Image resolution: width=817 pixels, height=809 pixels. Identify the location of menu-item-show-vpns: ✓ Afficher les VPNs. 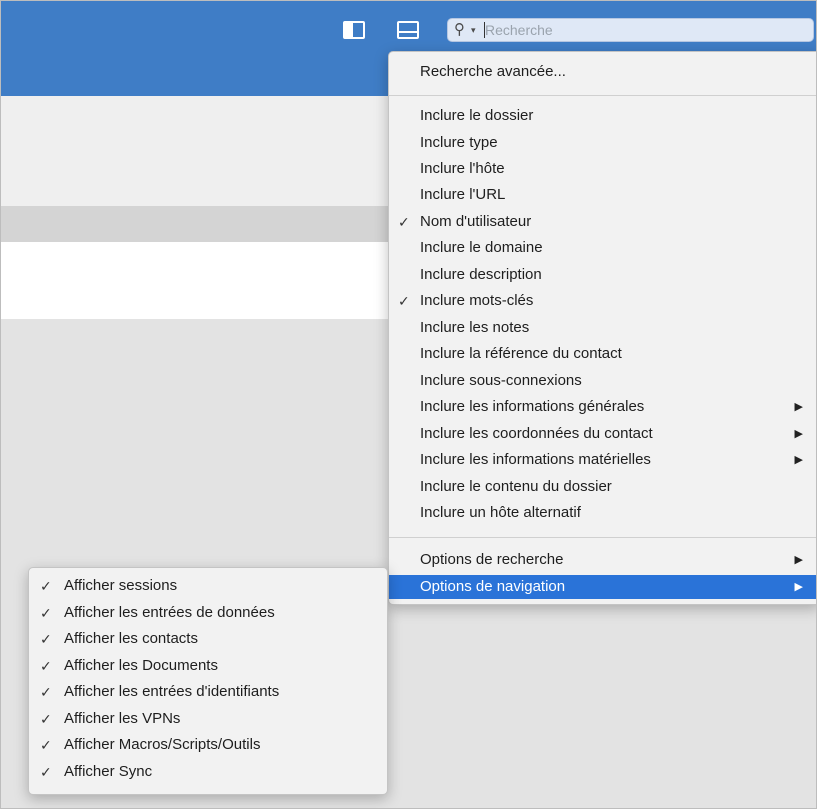
(208, 719).